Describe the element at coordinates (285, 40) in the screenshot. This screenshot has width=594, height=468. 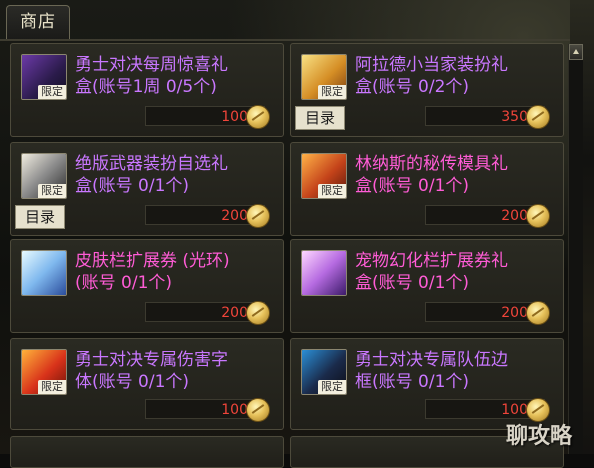
I see `tab-divider` at that location.